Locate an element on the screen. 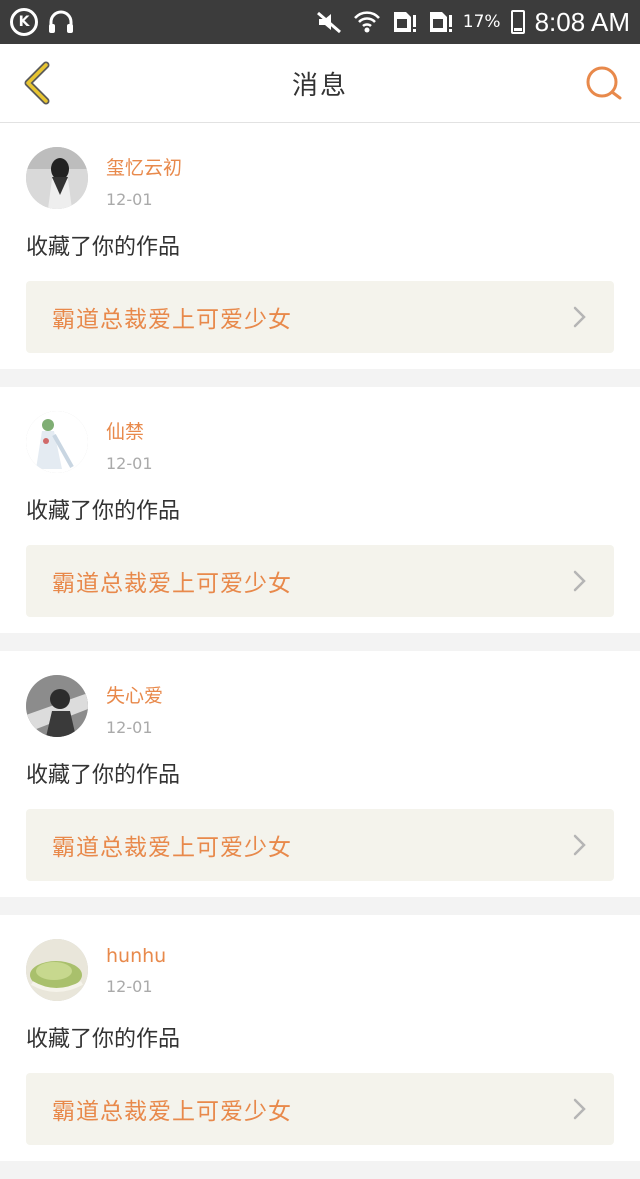 Image resolution: width=640 pixels, height=1179 pixels. search-icon is located at coordinates (604, 84).